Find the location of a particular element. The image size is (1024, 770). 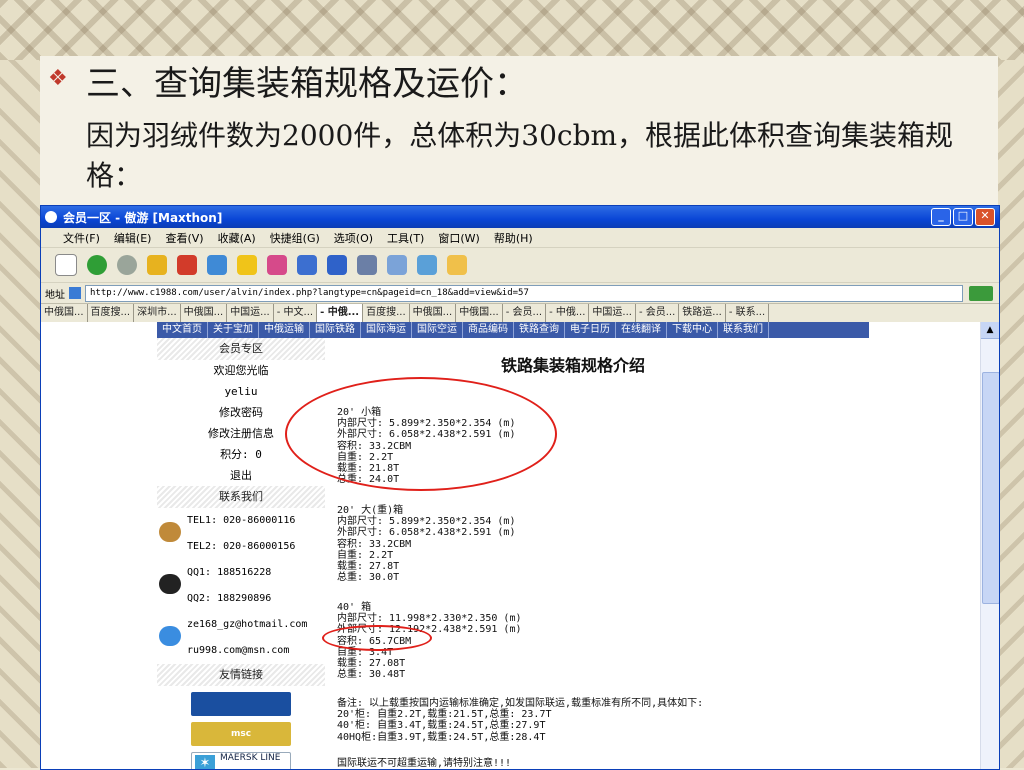

qq1-row: QQ1: 188516228 is located at coordinates (241, 577).